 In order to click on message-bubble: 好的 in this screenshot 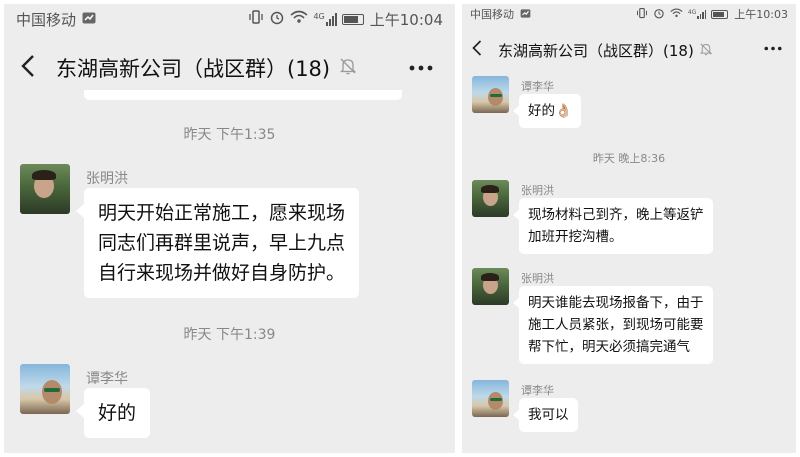, I will do `click(113, 413)`.